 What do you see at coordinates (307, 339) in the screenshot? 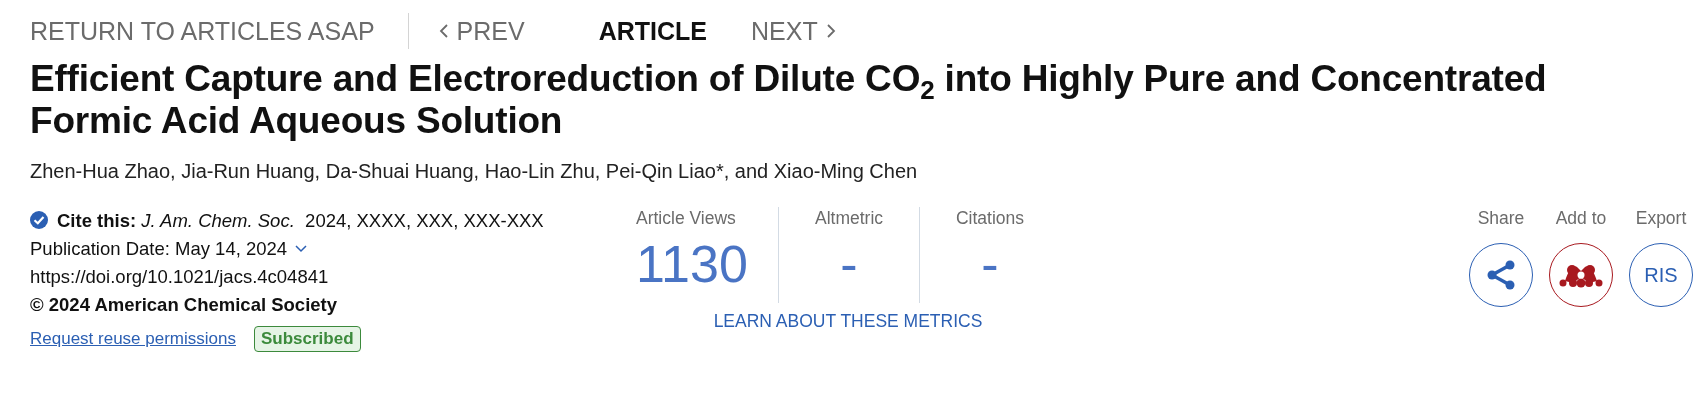
I see `access-badge: Subscribed` at bounding box center [307, 339].